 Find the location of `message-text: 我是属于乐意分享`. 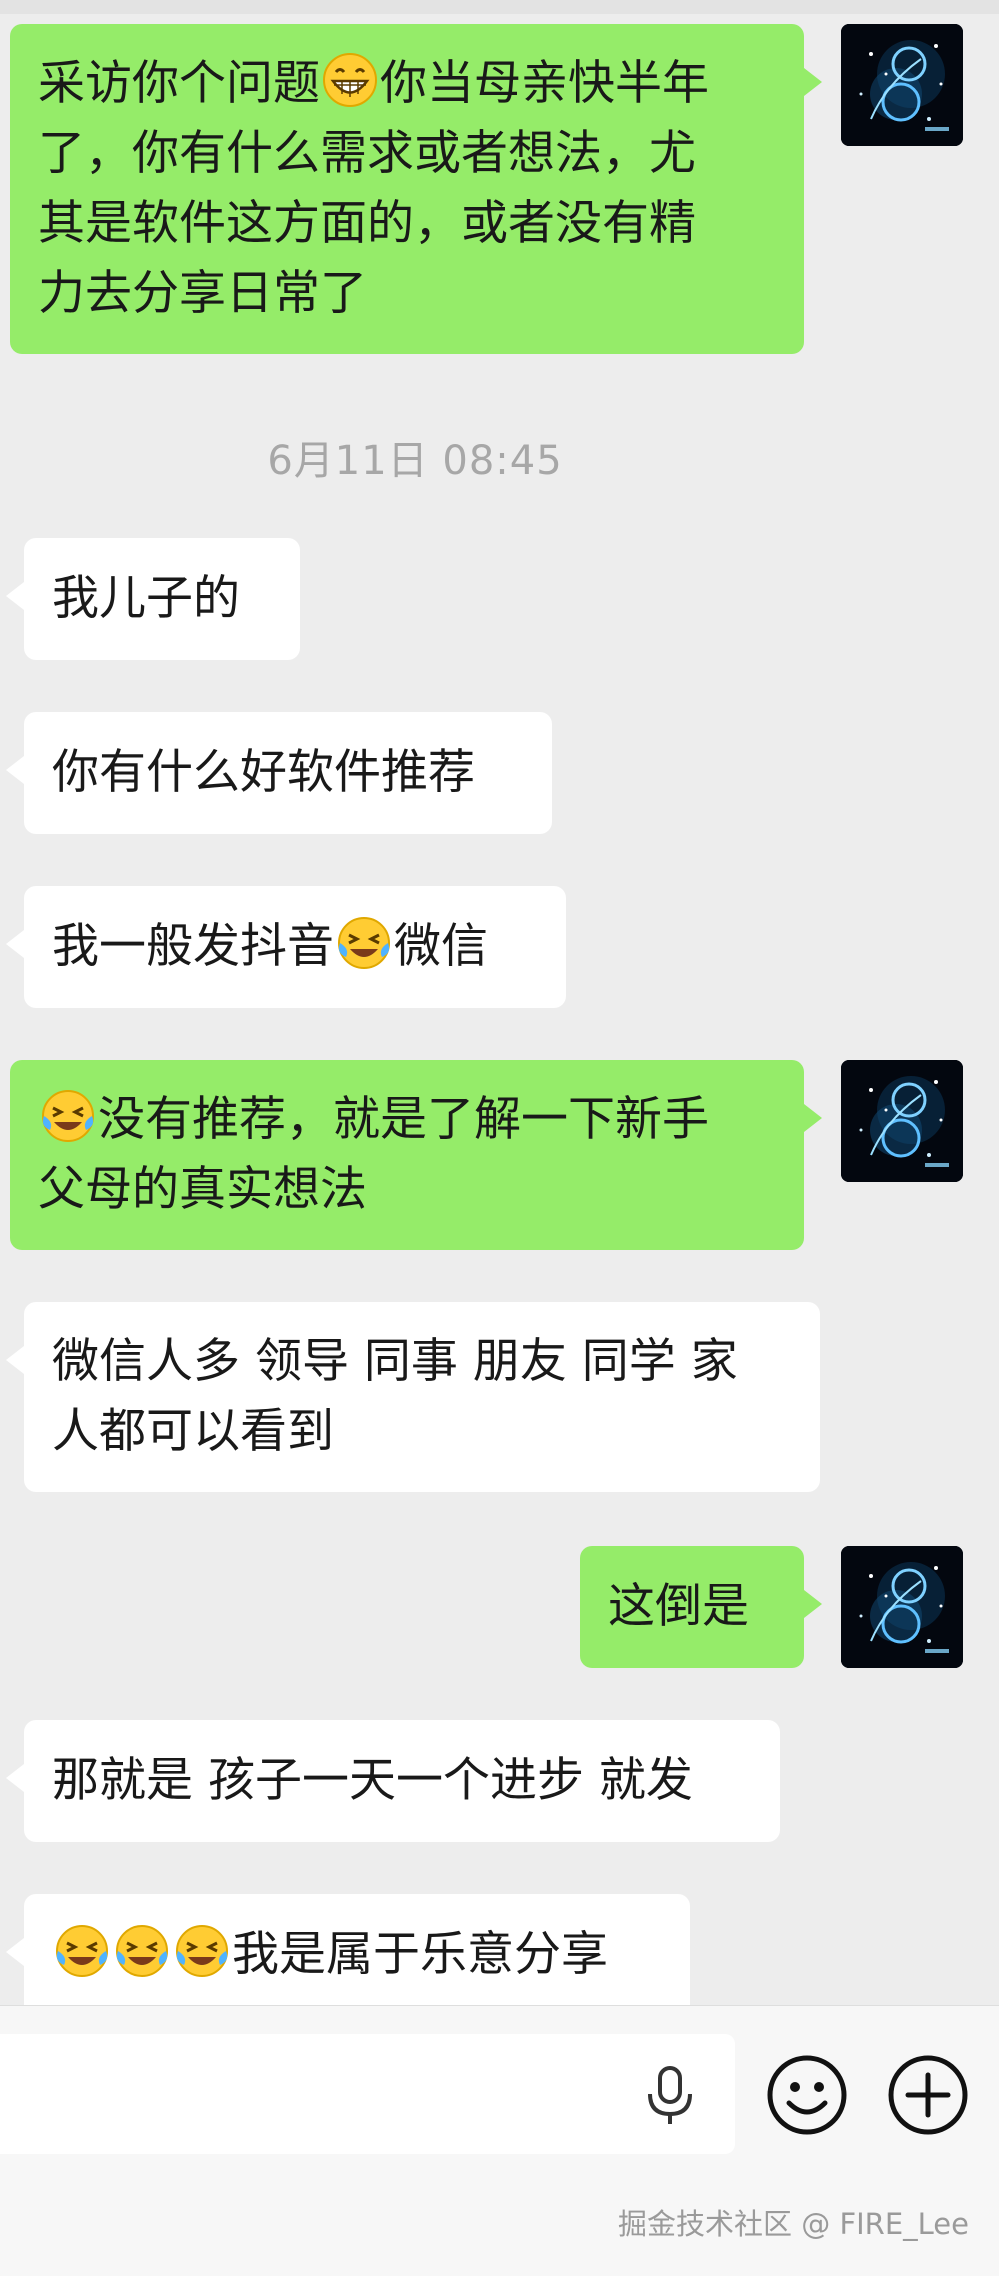

message-text: 我是属于乐意分享 is located at coordinates (420, 1954).